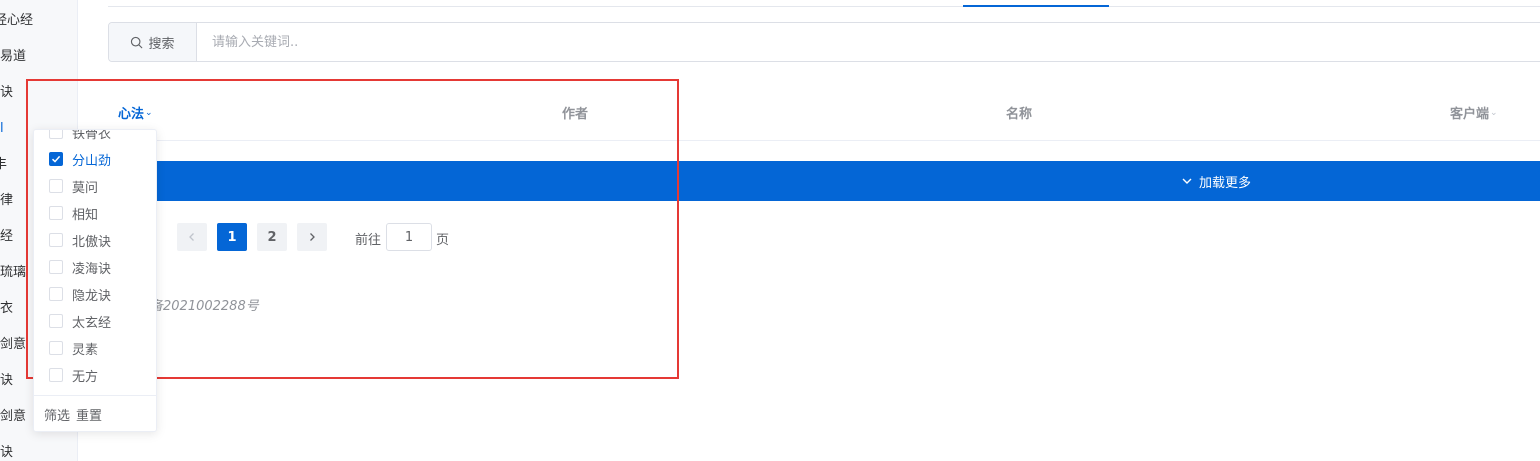  I want to click on column-header-name: 名称, so click(1019, 112).